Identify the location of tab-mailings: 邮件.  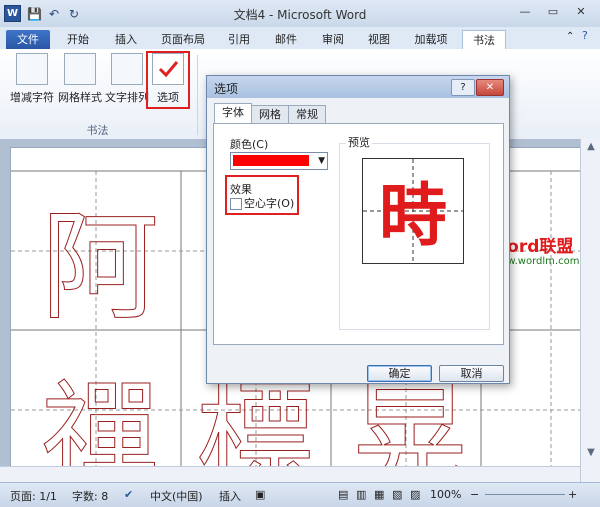
(286, 39).